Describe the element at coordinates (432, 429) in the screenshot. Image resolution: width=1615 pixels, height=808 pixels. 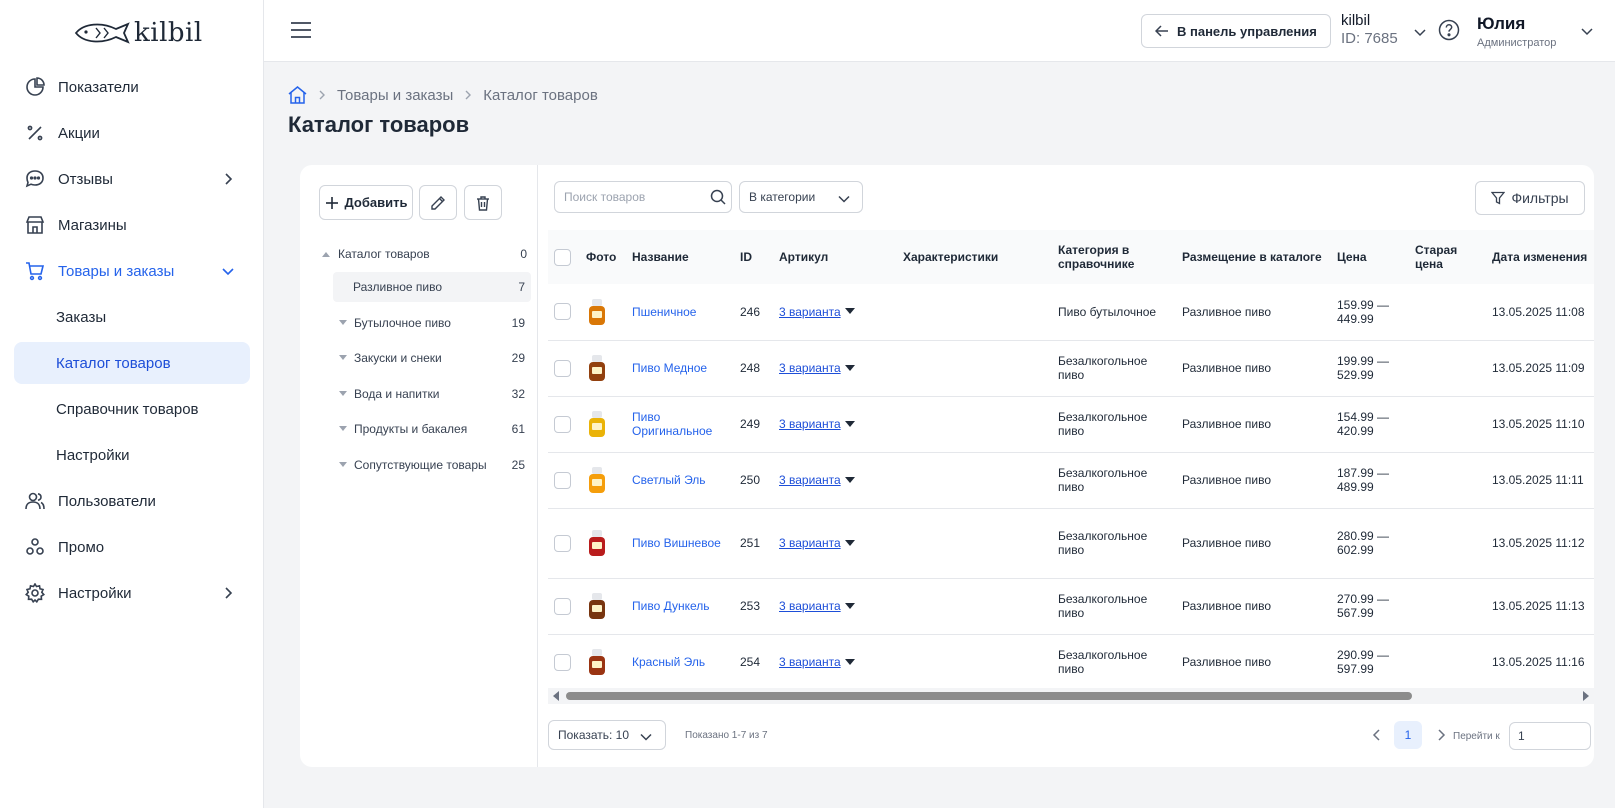
I see `tree-item-groceries: Продукты и бакалея 61` at that location.